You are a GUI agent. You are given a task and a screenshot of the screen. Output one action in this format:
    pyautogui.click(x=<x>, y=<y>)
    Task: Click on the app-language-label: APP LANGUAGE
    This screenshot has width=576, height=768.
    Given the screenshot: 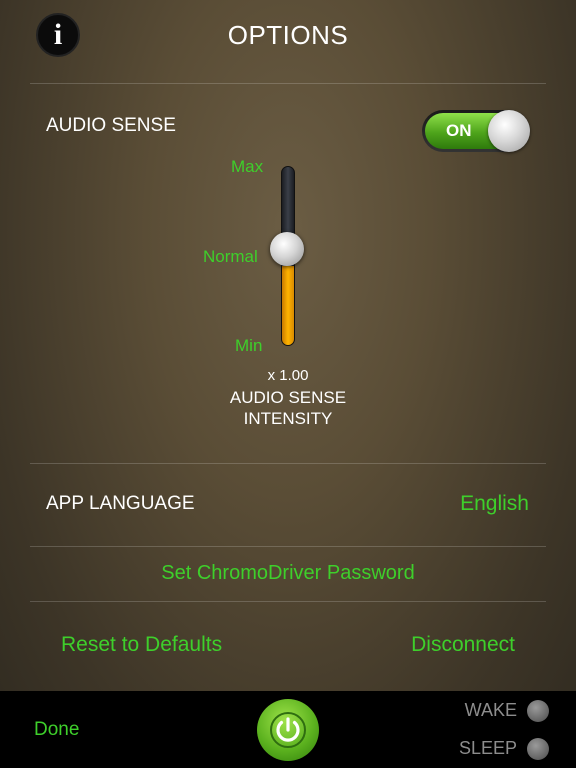 What is the action you would take?
    pyautogui.click(x=120, y=503)
    